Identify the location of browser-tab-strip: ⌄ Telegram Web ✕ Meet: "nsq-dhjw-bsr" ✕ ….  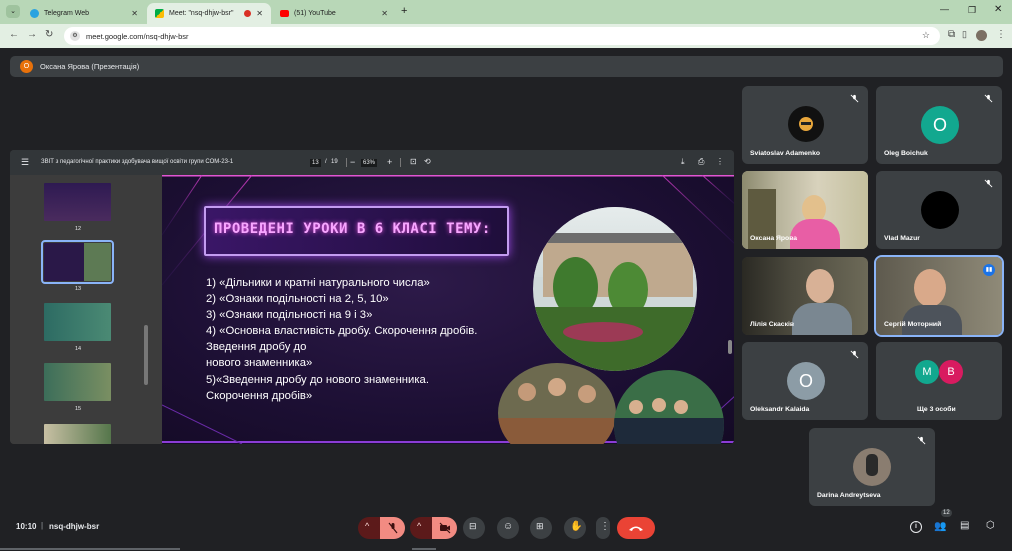
(506, 12).